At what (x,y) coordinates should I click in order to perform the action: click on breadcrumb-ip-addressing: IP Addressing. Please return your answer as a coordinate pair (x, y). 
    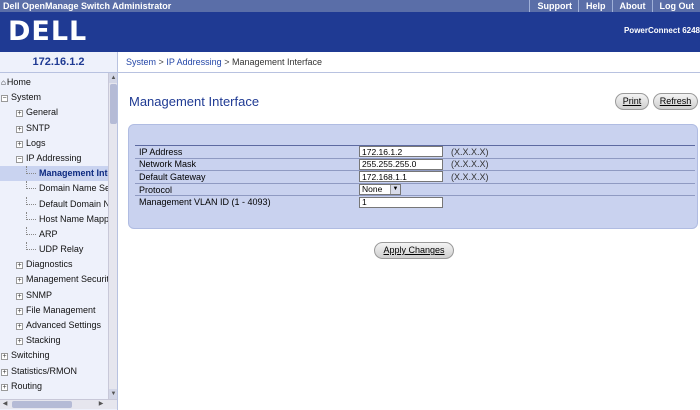
    Looking at the image, I should click on (193, 62).